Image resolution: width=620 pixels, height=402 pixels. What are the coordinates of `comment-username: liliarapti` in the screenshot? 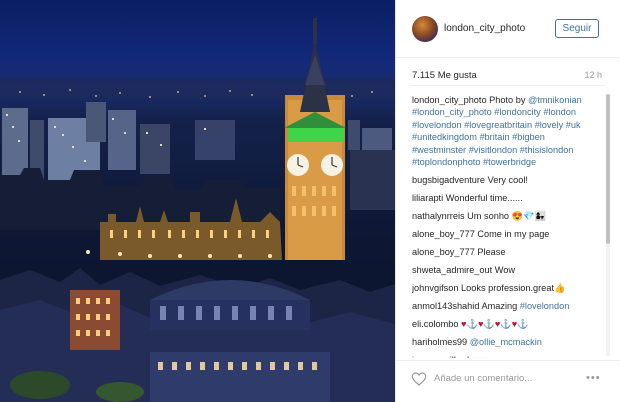 It's located at (427, 198).